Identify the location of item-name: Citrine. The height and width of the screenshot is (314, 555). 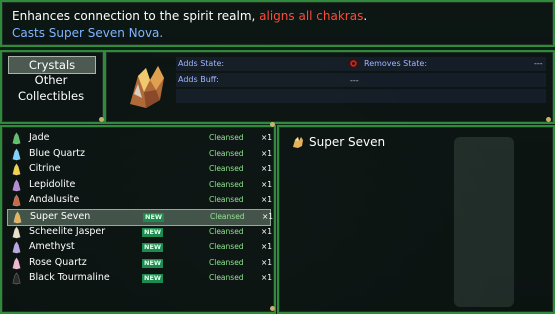
(45, 169).